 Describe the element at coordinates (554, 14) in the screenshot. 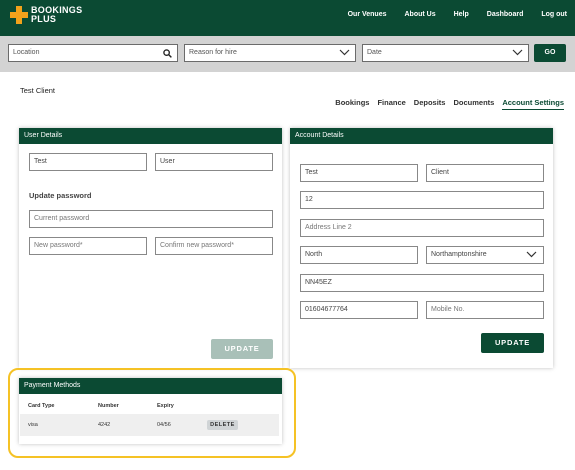

I see `nav-log-out: Log out` at that location.